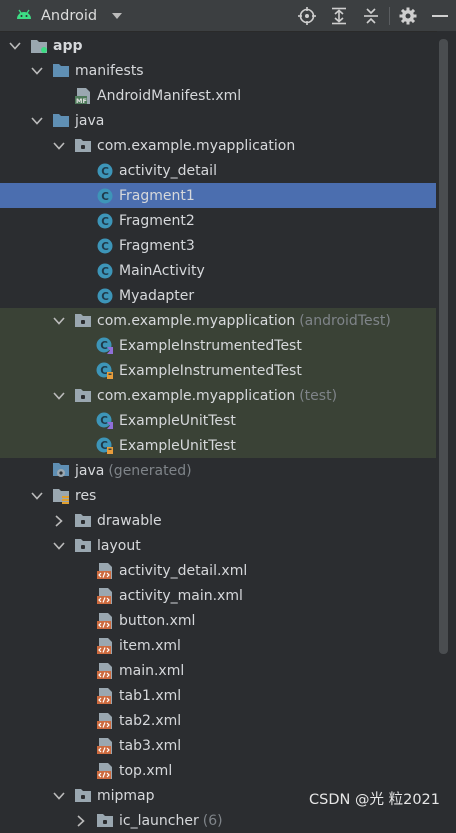 The height and width of the screenshot is (833, 456). I want to click on tree-item-example-instrumented-test-1: C ExampleInstrumentedTest, so click(218, 345).